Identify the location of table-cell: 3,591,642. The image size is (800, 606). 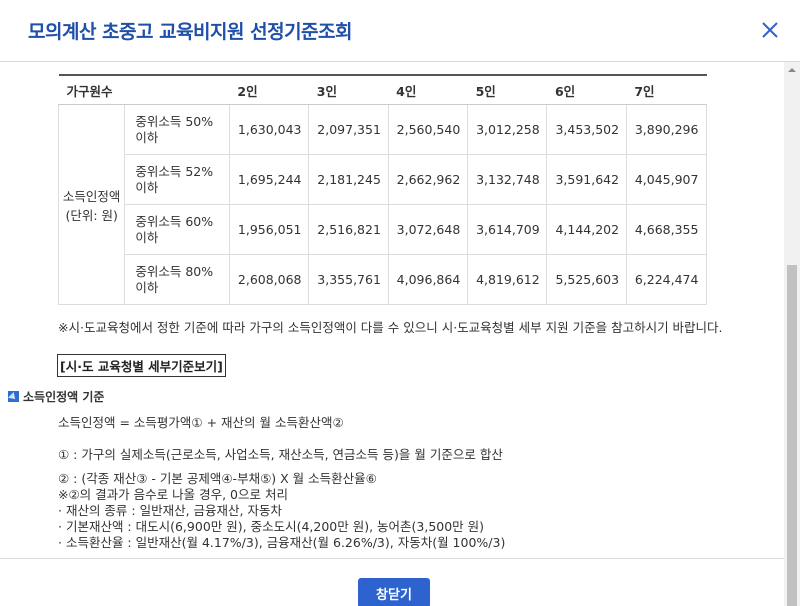
(586, 179).